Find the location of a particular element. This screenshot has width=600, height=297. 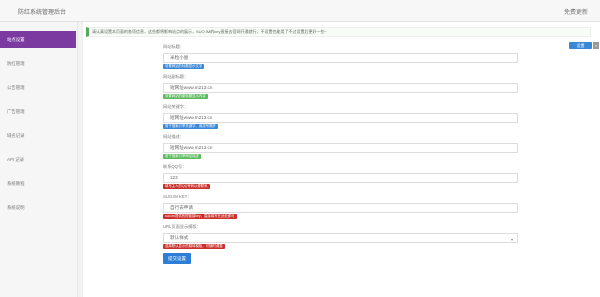

sidebar-item-antired: 防红管理 is located at coordinates (38, 63).